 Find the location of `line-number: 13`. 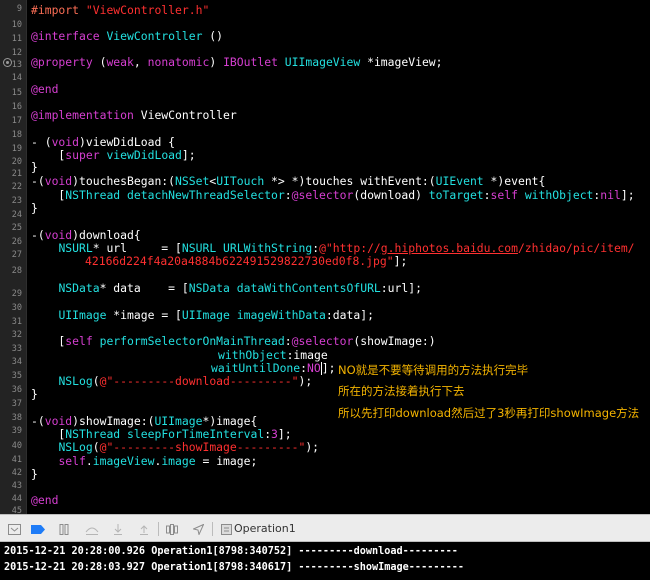

line-number: 13 is located at coordinates (16, 65).